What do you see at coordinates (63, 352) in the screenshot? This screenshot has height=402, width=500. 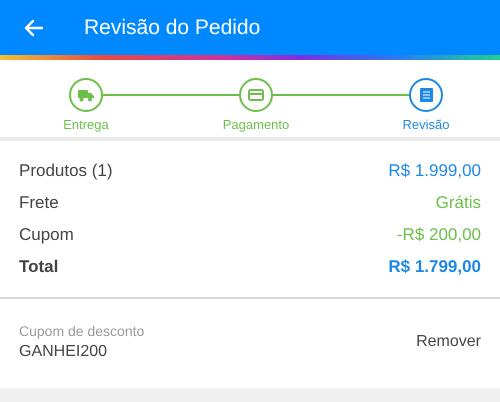 I see `coupon-code: GANHEI200` at bounding box center [63, 352].